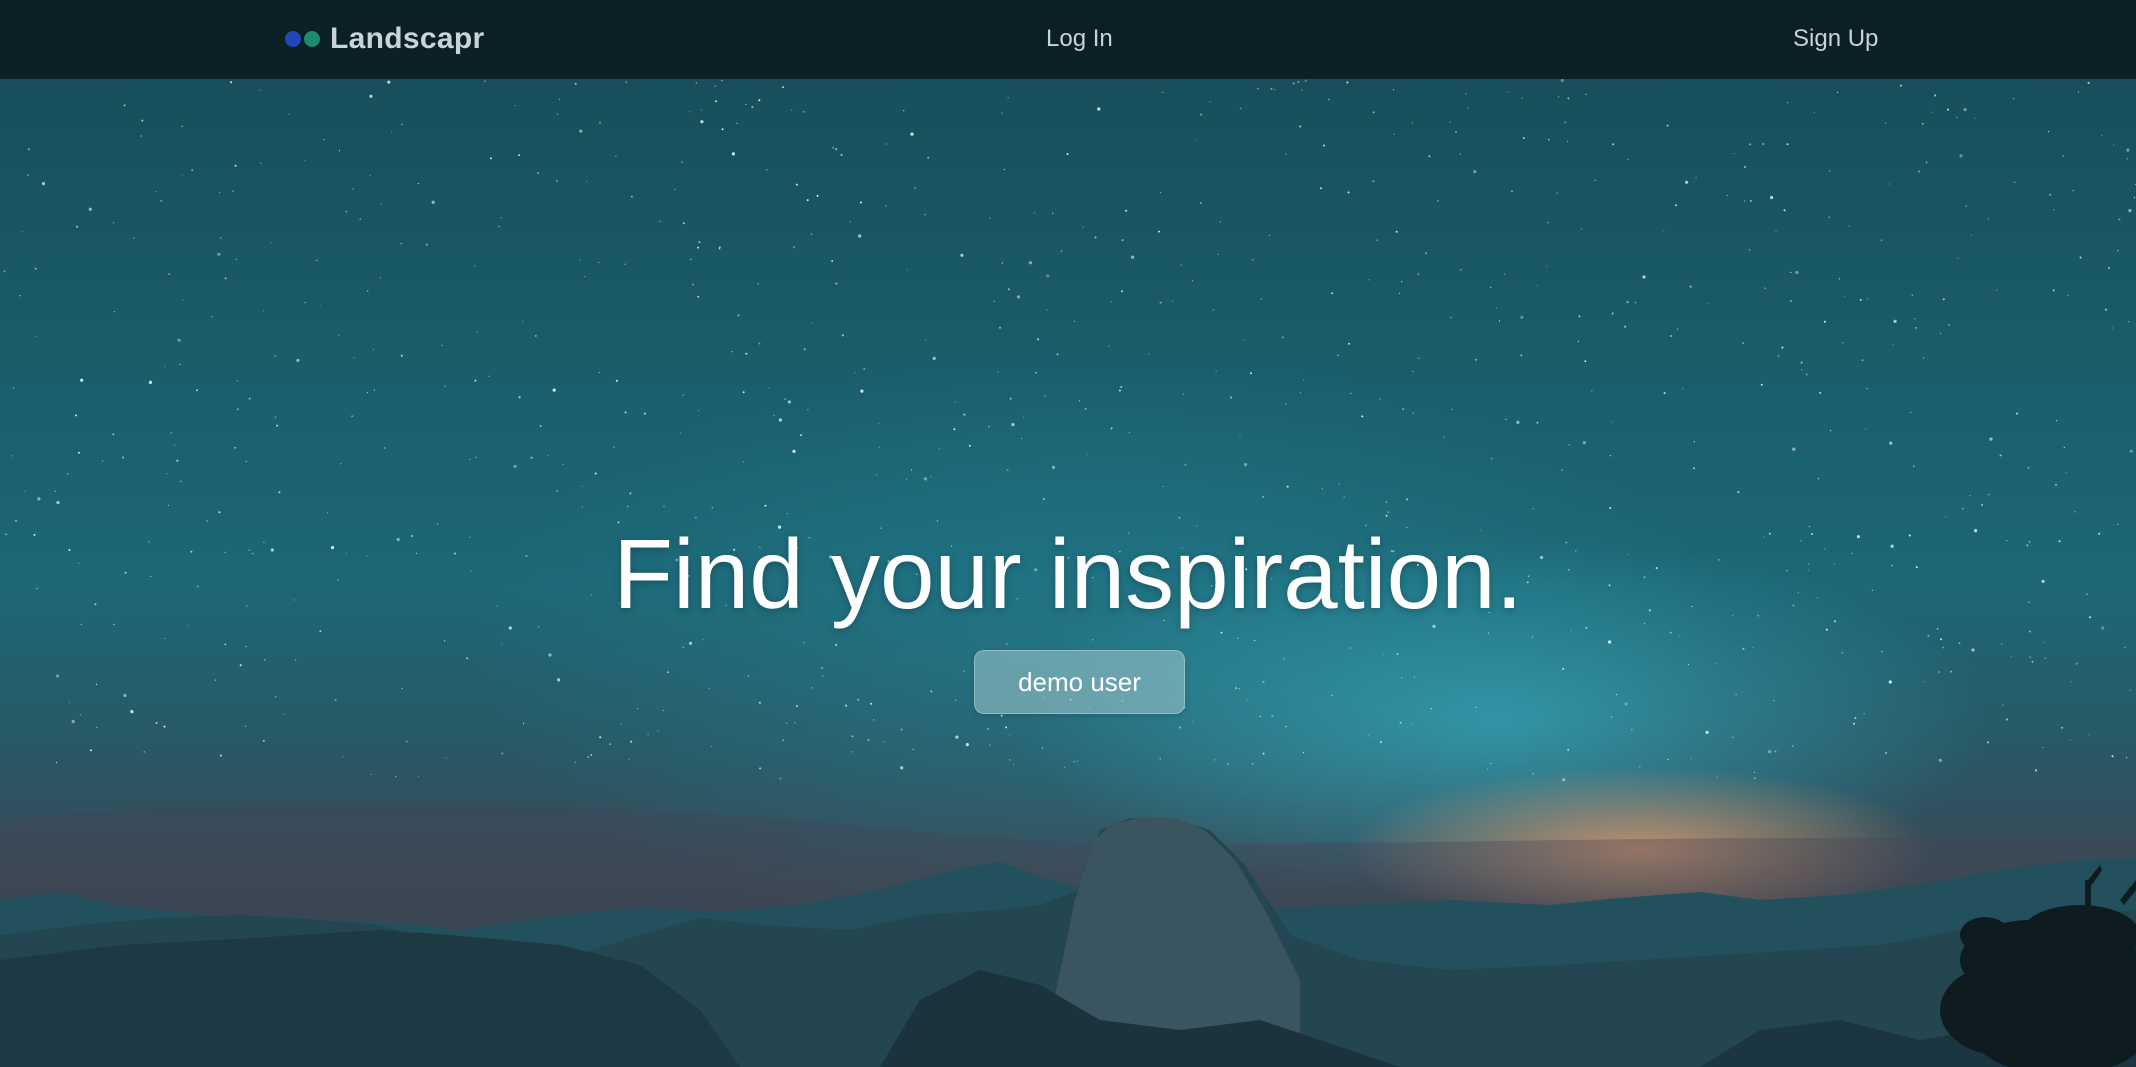  Describe the element at coordinates (407, 38) in the screenshot. I see `brand-name: Landscapr` at that location.